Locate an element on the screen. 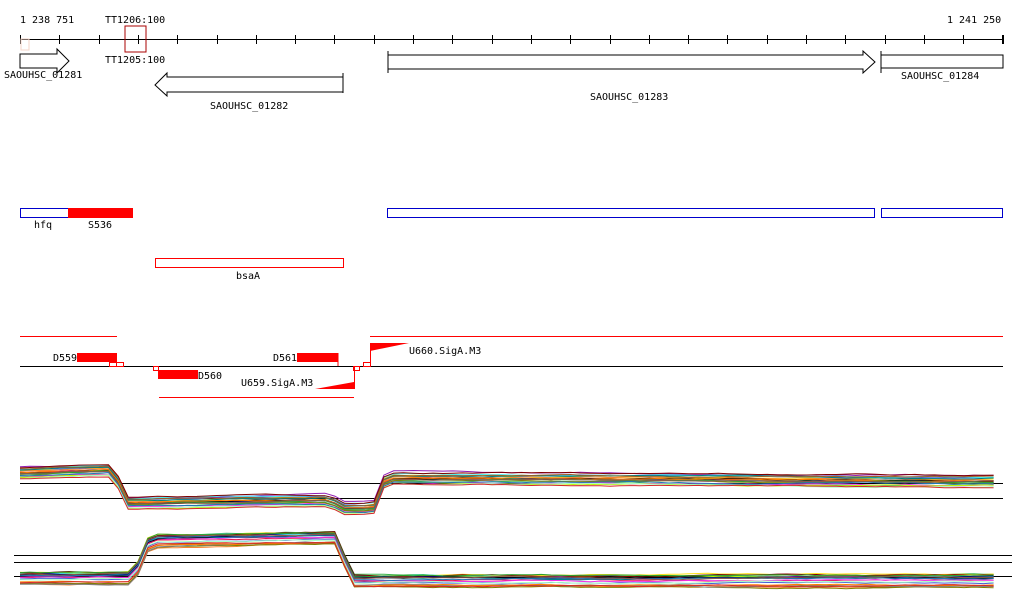  feature-hfq is located at coordinates (44, 213).